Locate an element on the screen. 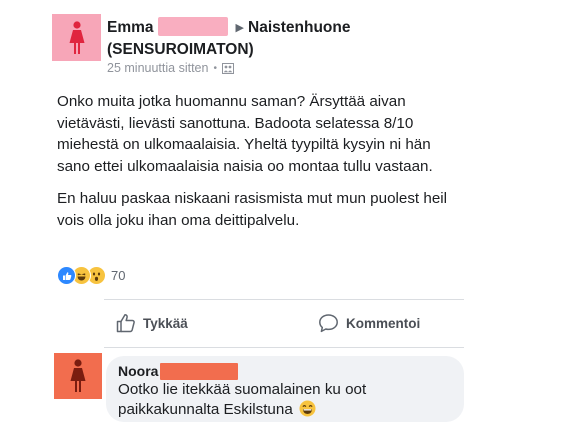 Image resolution: width=588 pixels, height=425 pixels. grinning-face-icon is located at coordinates (307, 408).